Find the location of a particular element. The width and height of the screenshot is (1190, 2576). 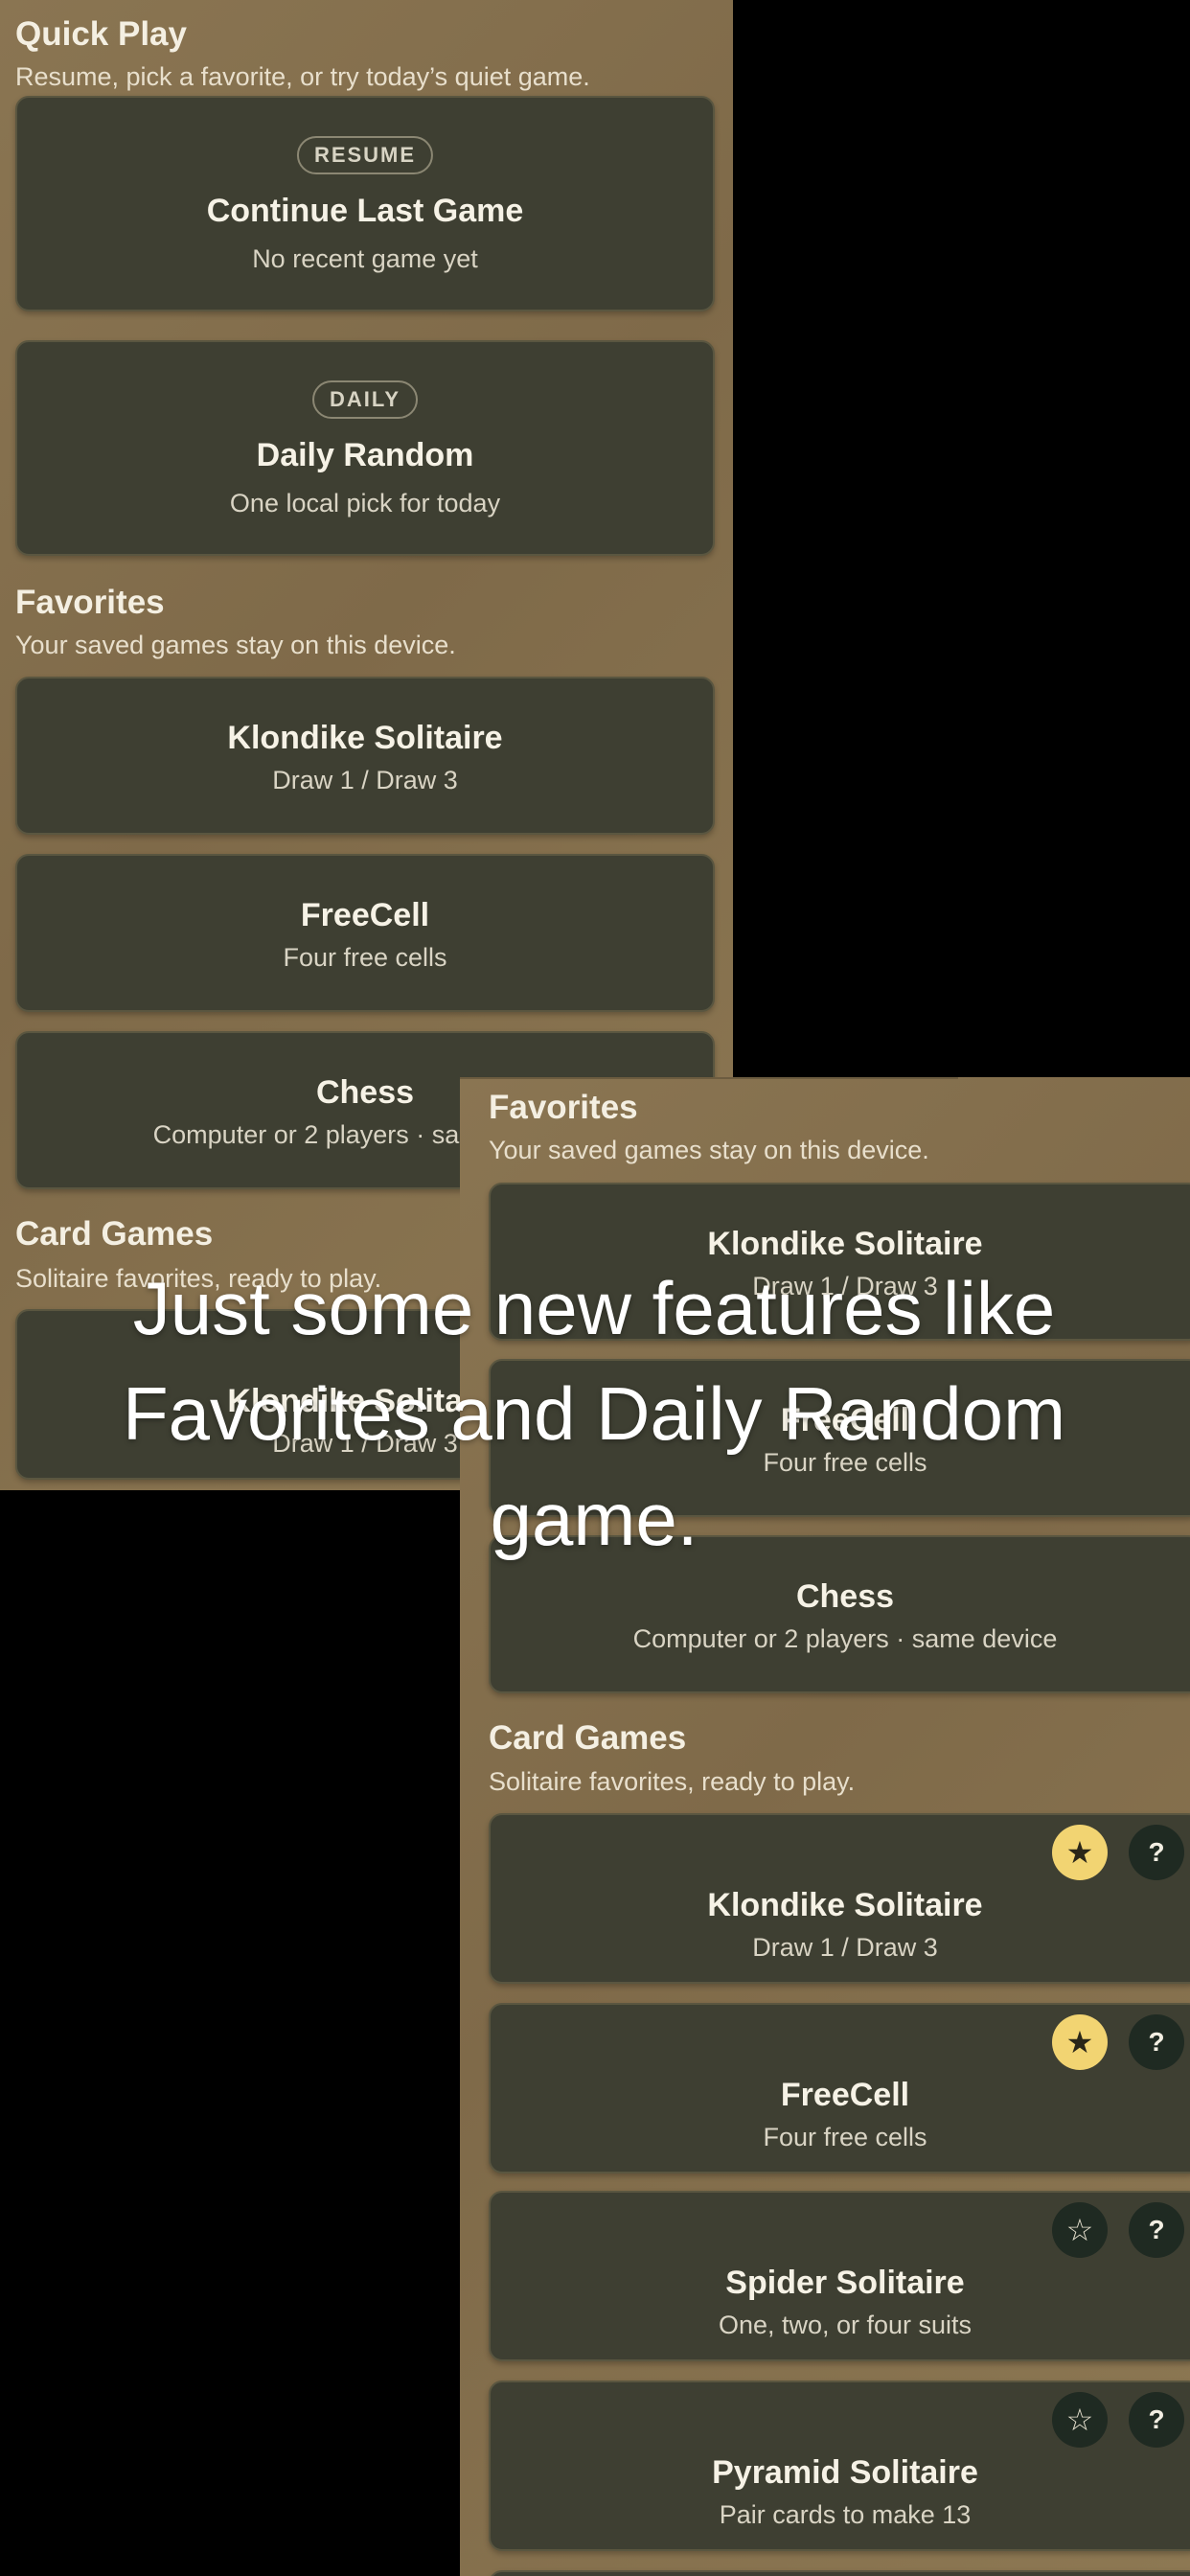

card-subtitle: One local pick for today is located at coordinates (365, 504).